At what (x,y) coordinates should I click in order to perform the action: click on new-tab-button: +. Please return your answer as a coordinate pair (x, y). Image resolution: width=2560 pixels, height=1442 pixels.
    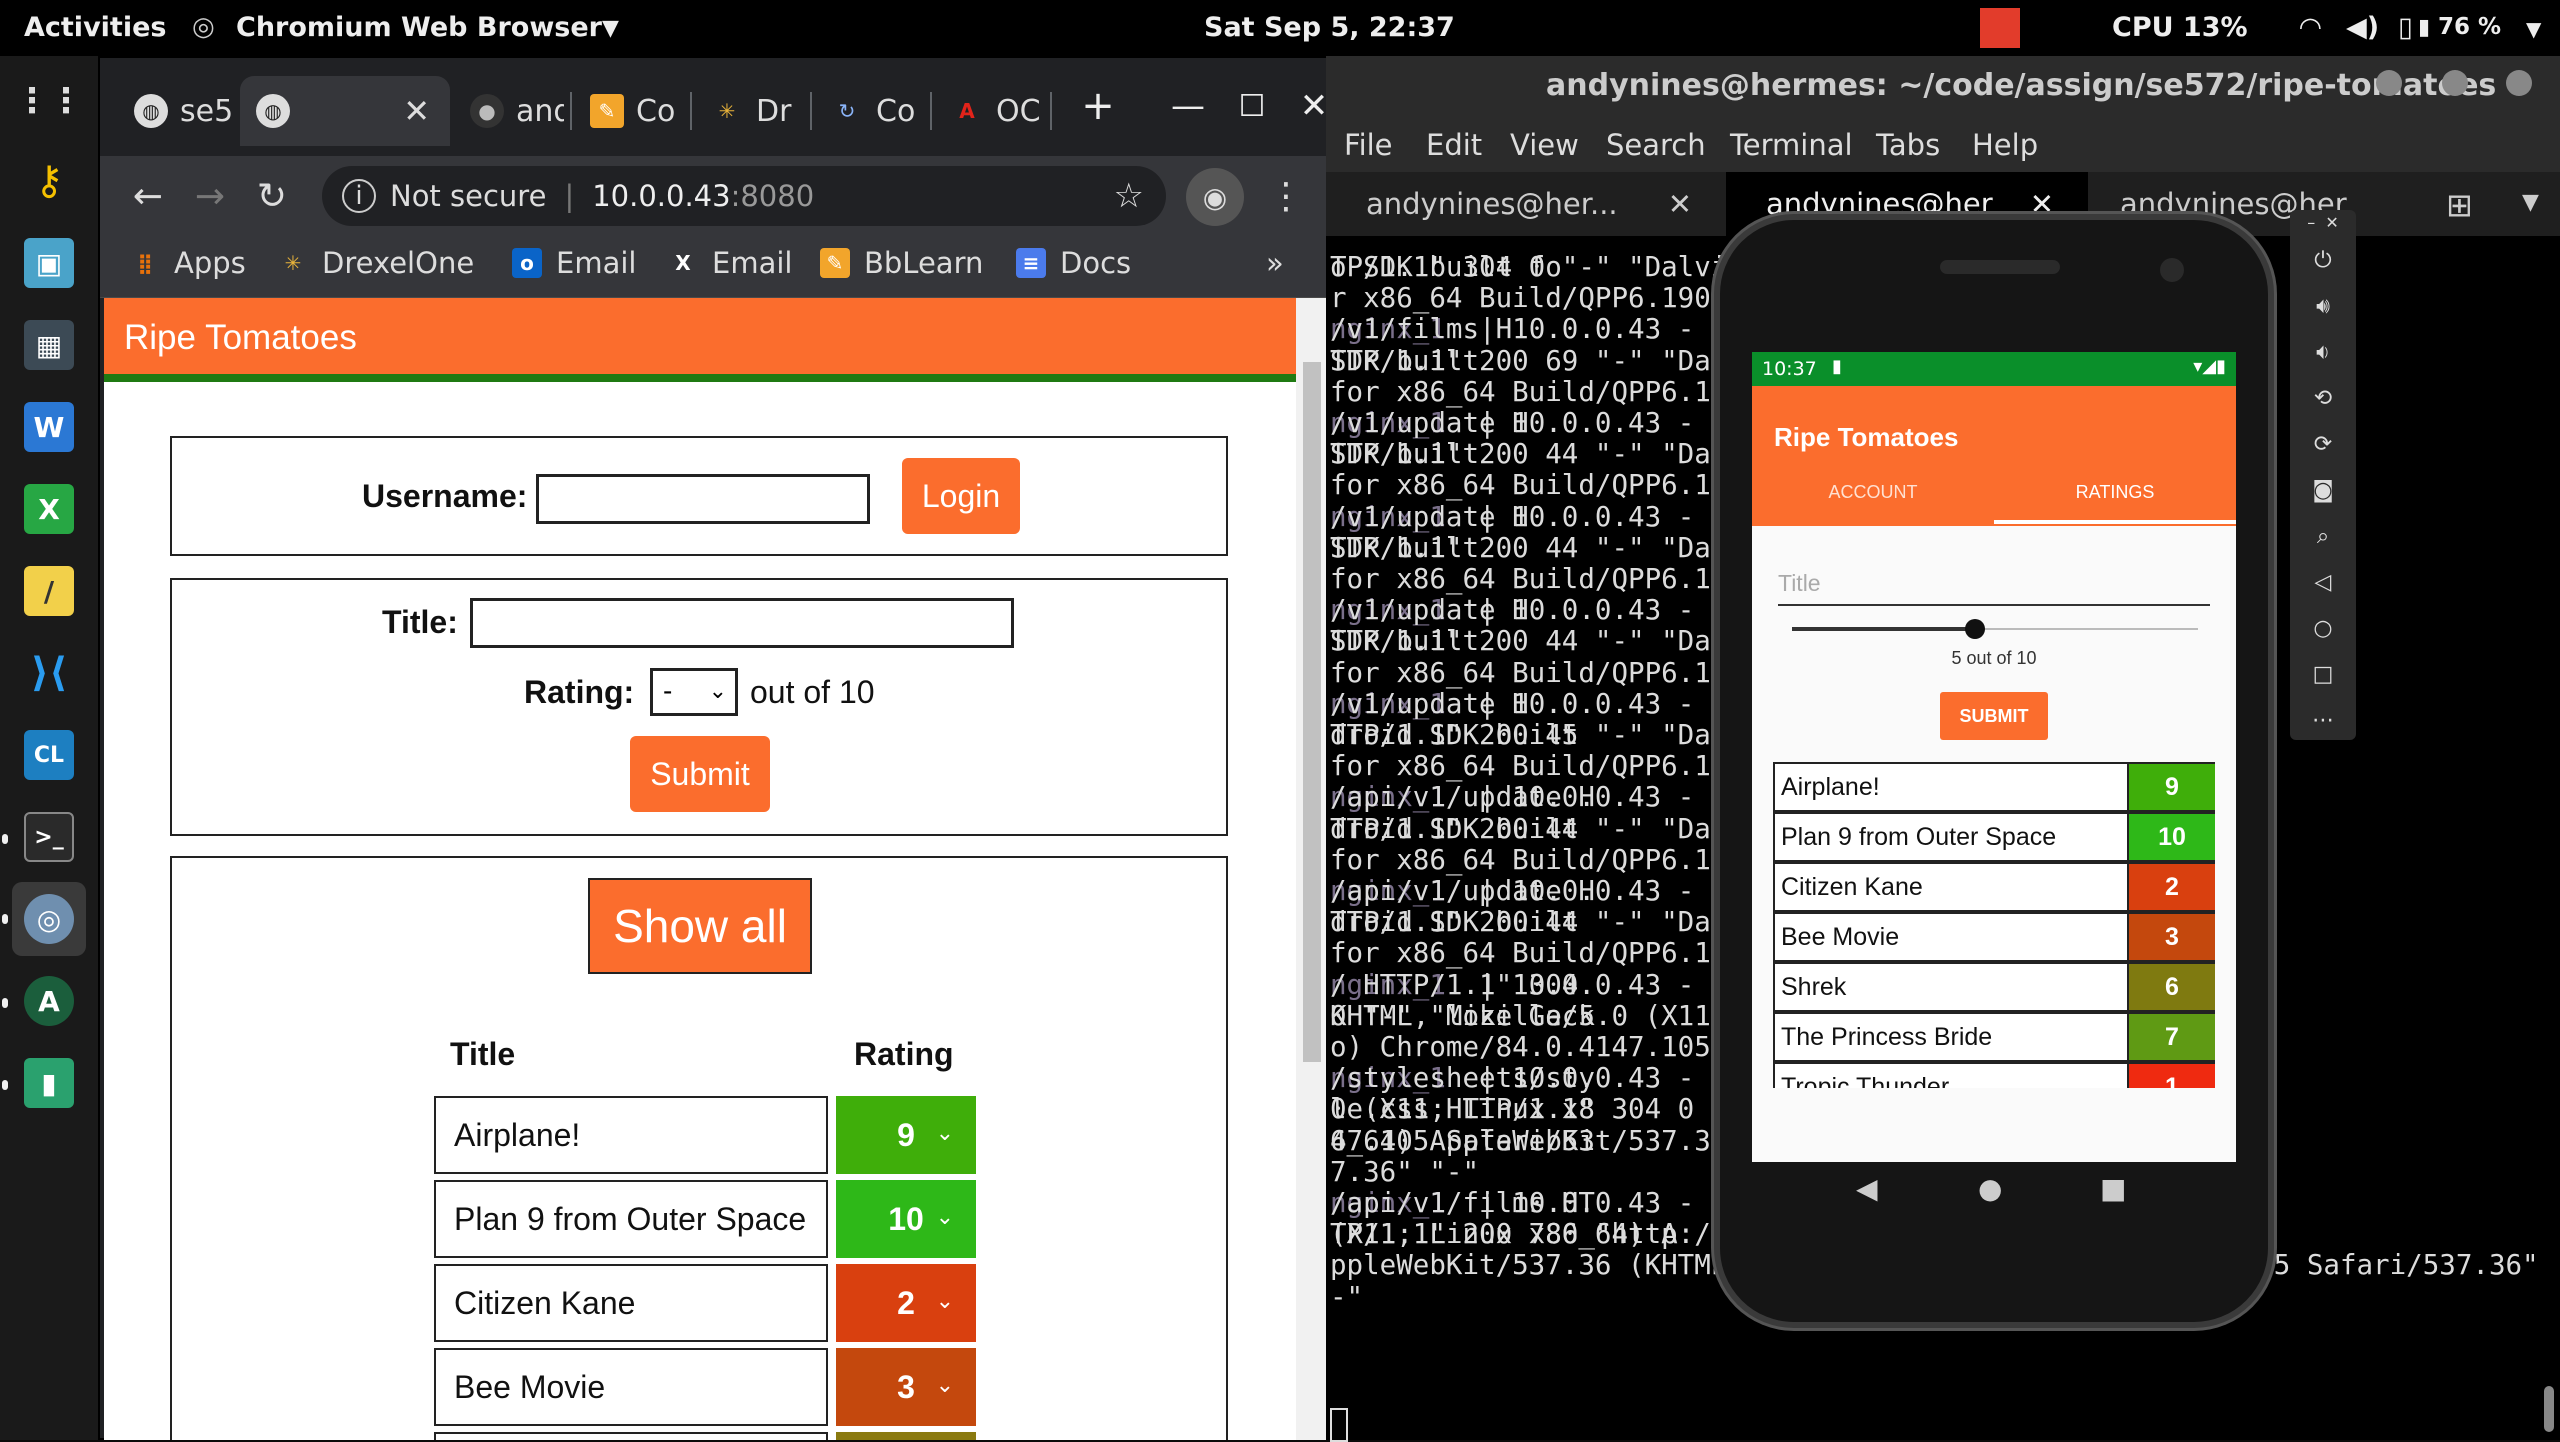
    Looking at the image, I should click on (1098, 106).